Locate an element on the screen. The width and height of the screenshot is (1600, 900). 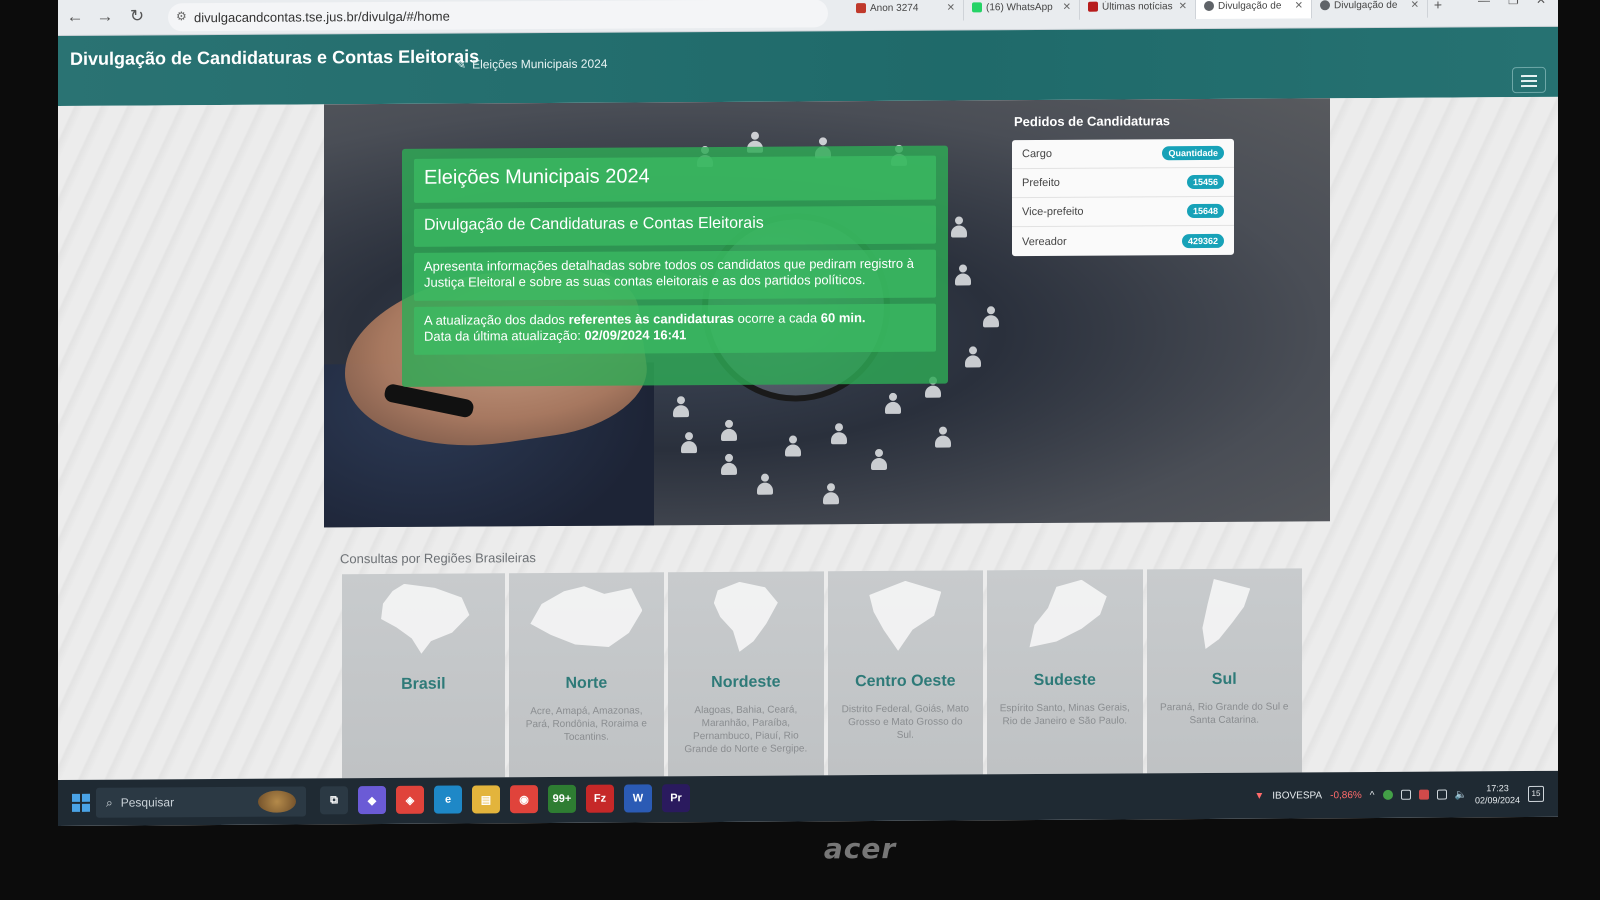
taskbar-search: ⌕ Pesquisar is located at coordinates (201, 802).